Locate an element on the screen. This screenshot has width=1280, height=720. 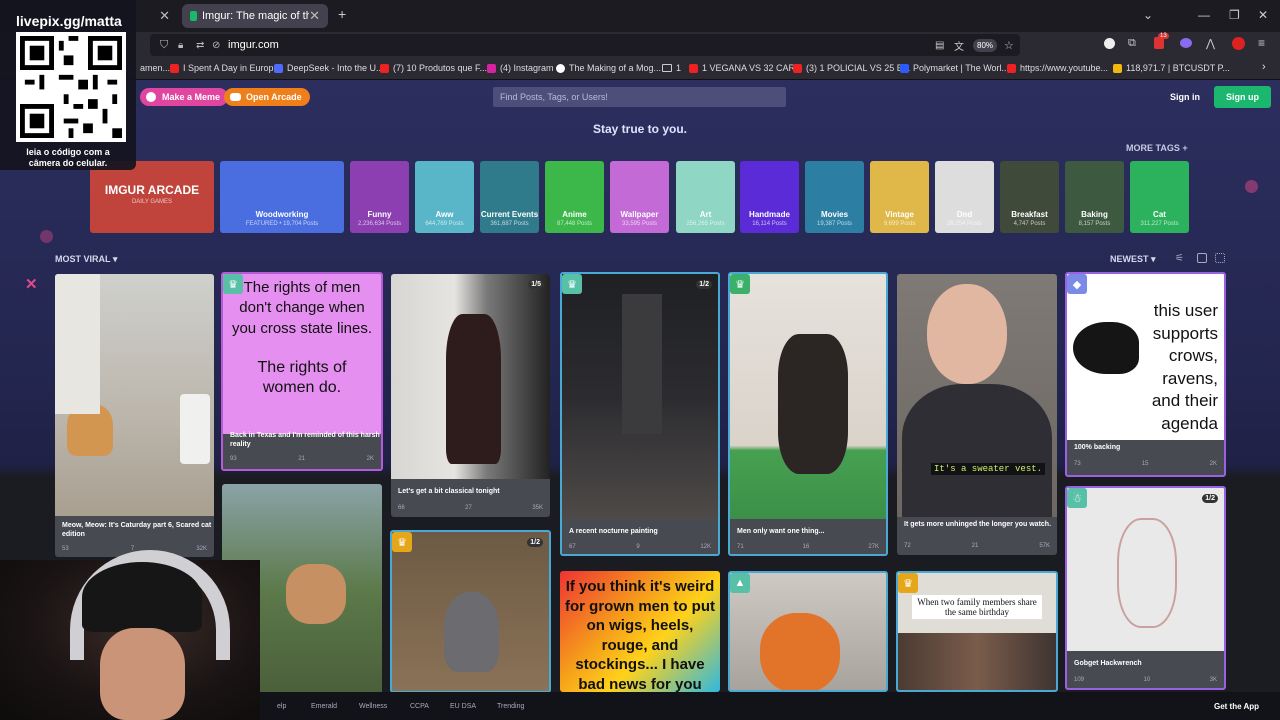
extension-eagle-icon: ⋀ is located at coordinates (1210, 43).